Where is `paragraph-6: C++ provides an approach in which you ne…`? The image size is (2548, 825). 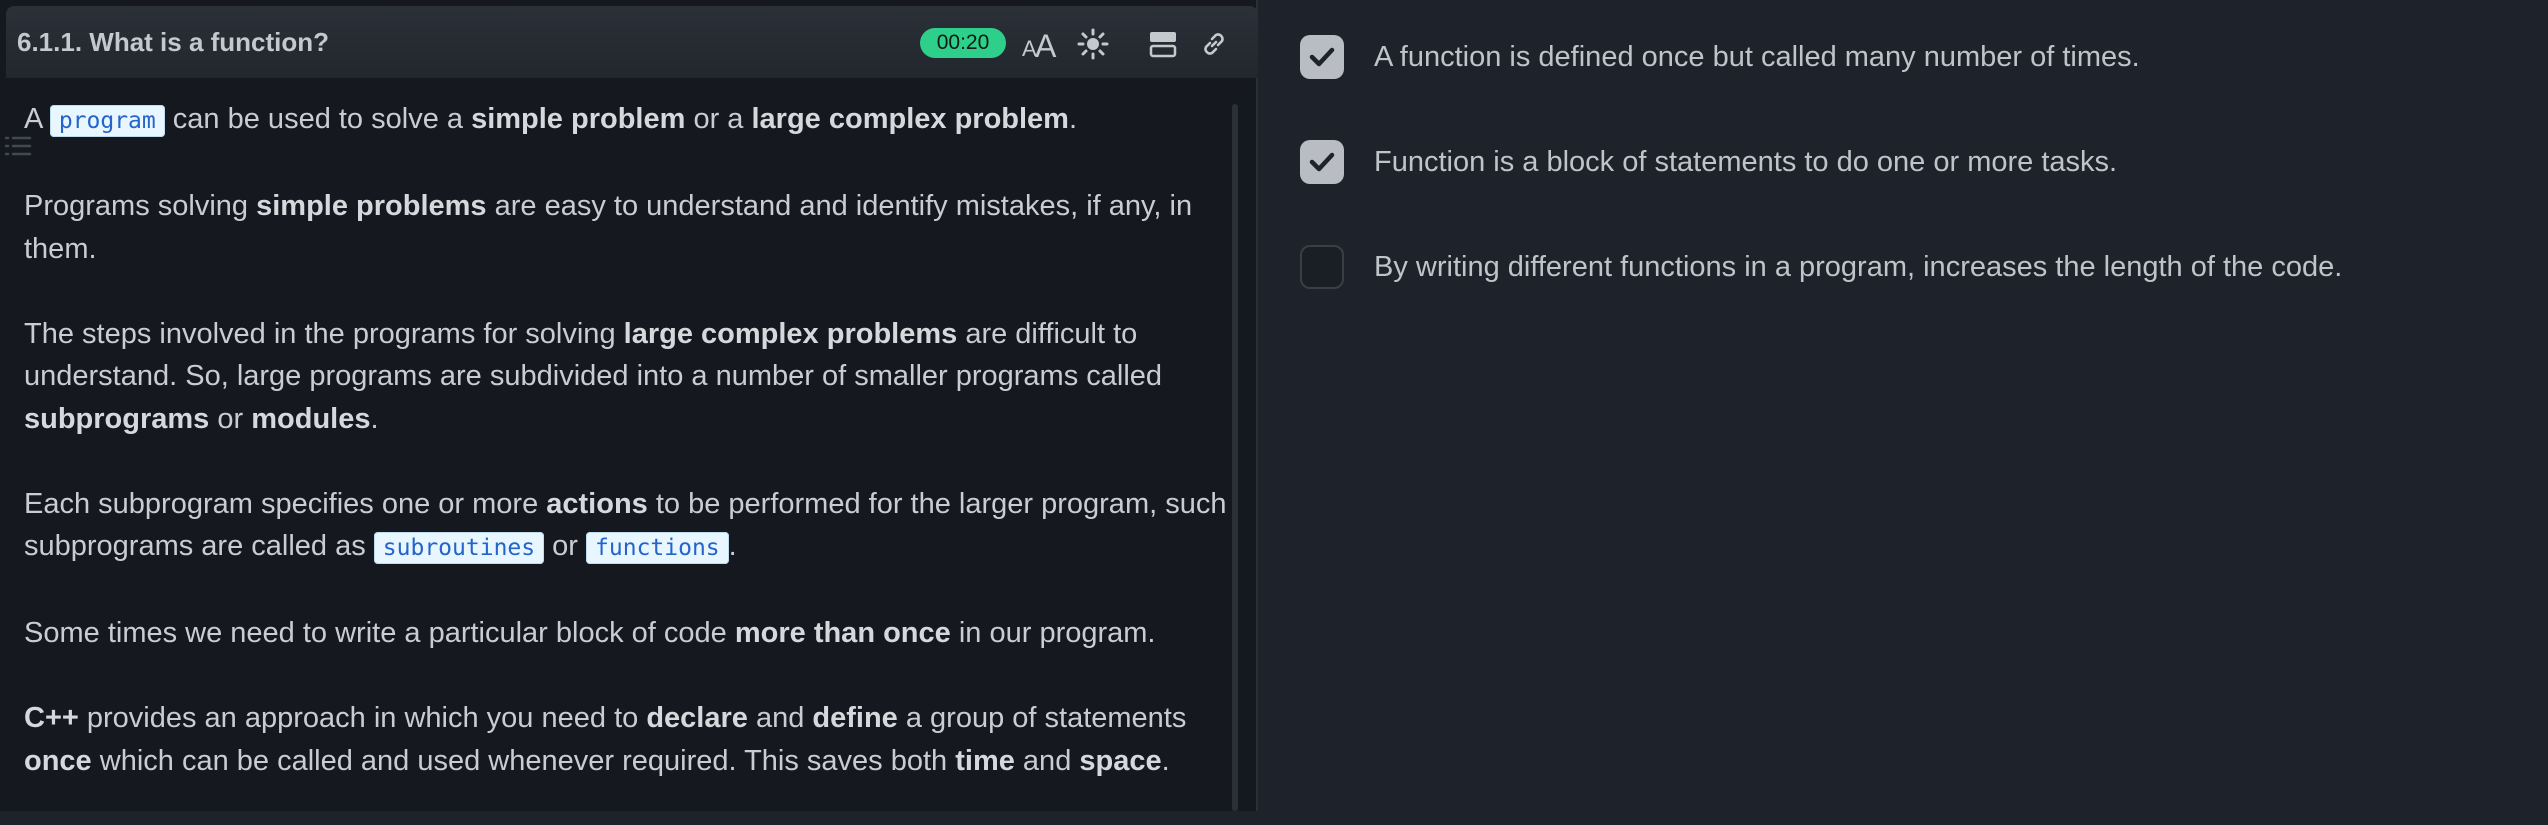 paragraph-6: C++ provides an approach in which you ne… is located at coordinates (605, 739).